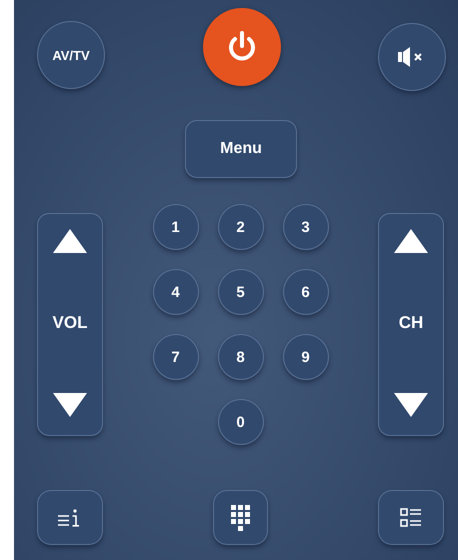 This screenshot has width=458, height=560. Describe the element at coordinates (241, 292) in the screenshot. I see `number-key: 5` at that location.